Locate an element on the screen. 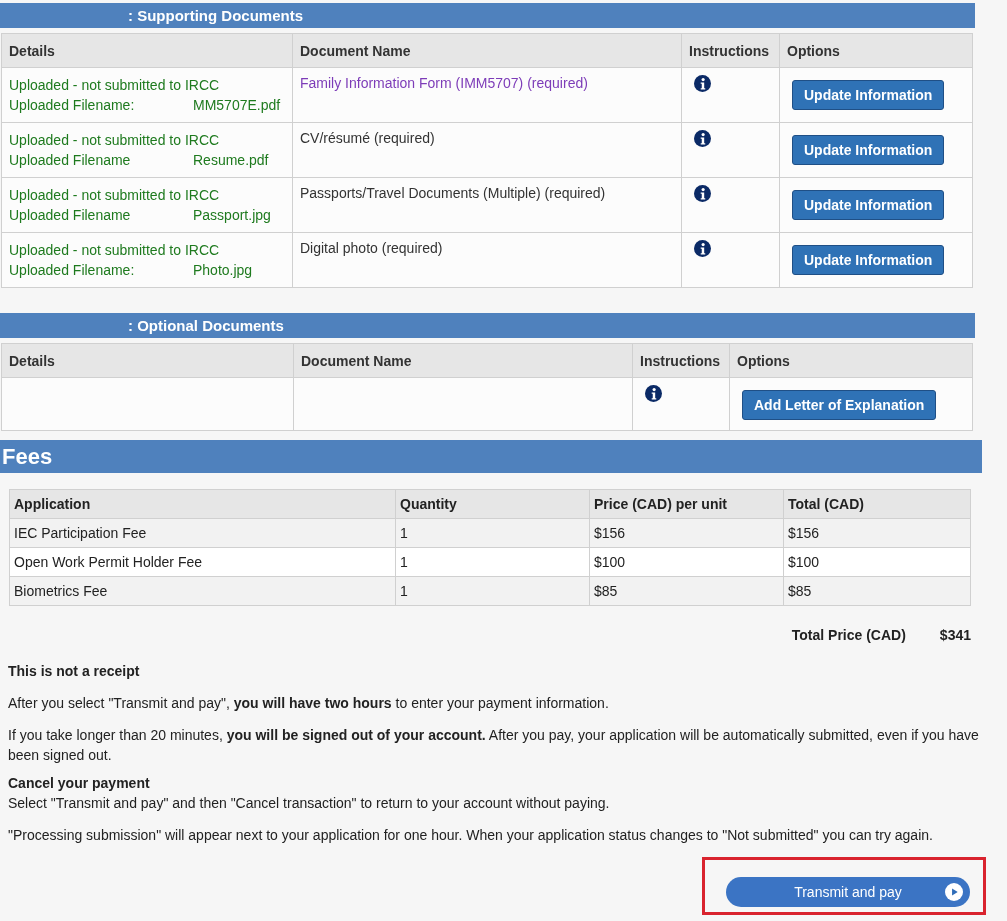 Image resolution: width=1007 pixels, height=921 pixels. column-header: Application is located at coordinates (202, 504).